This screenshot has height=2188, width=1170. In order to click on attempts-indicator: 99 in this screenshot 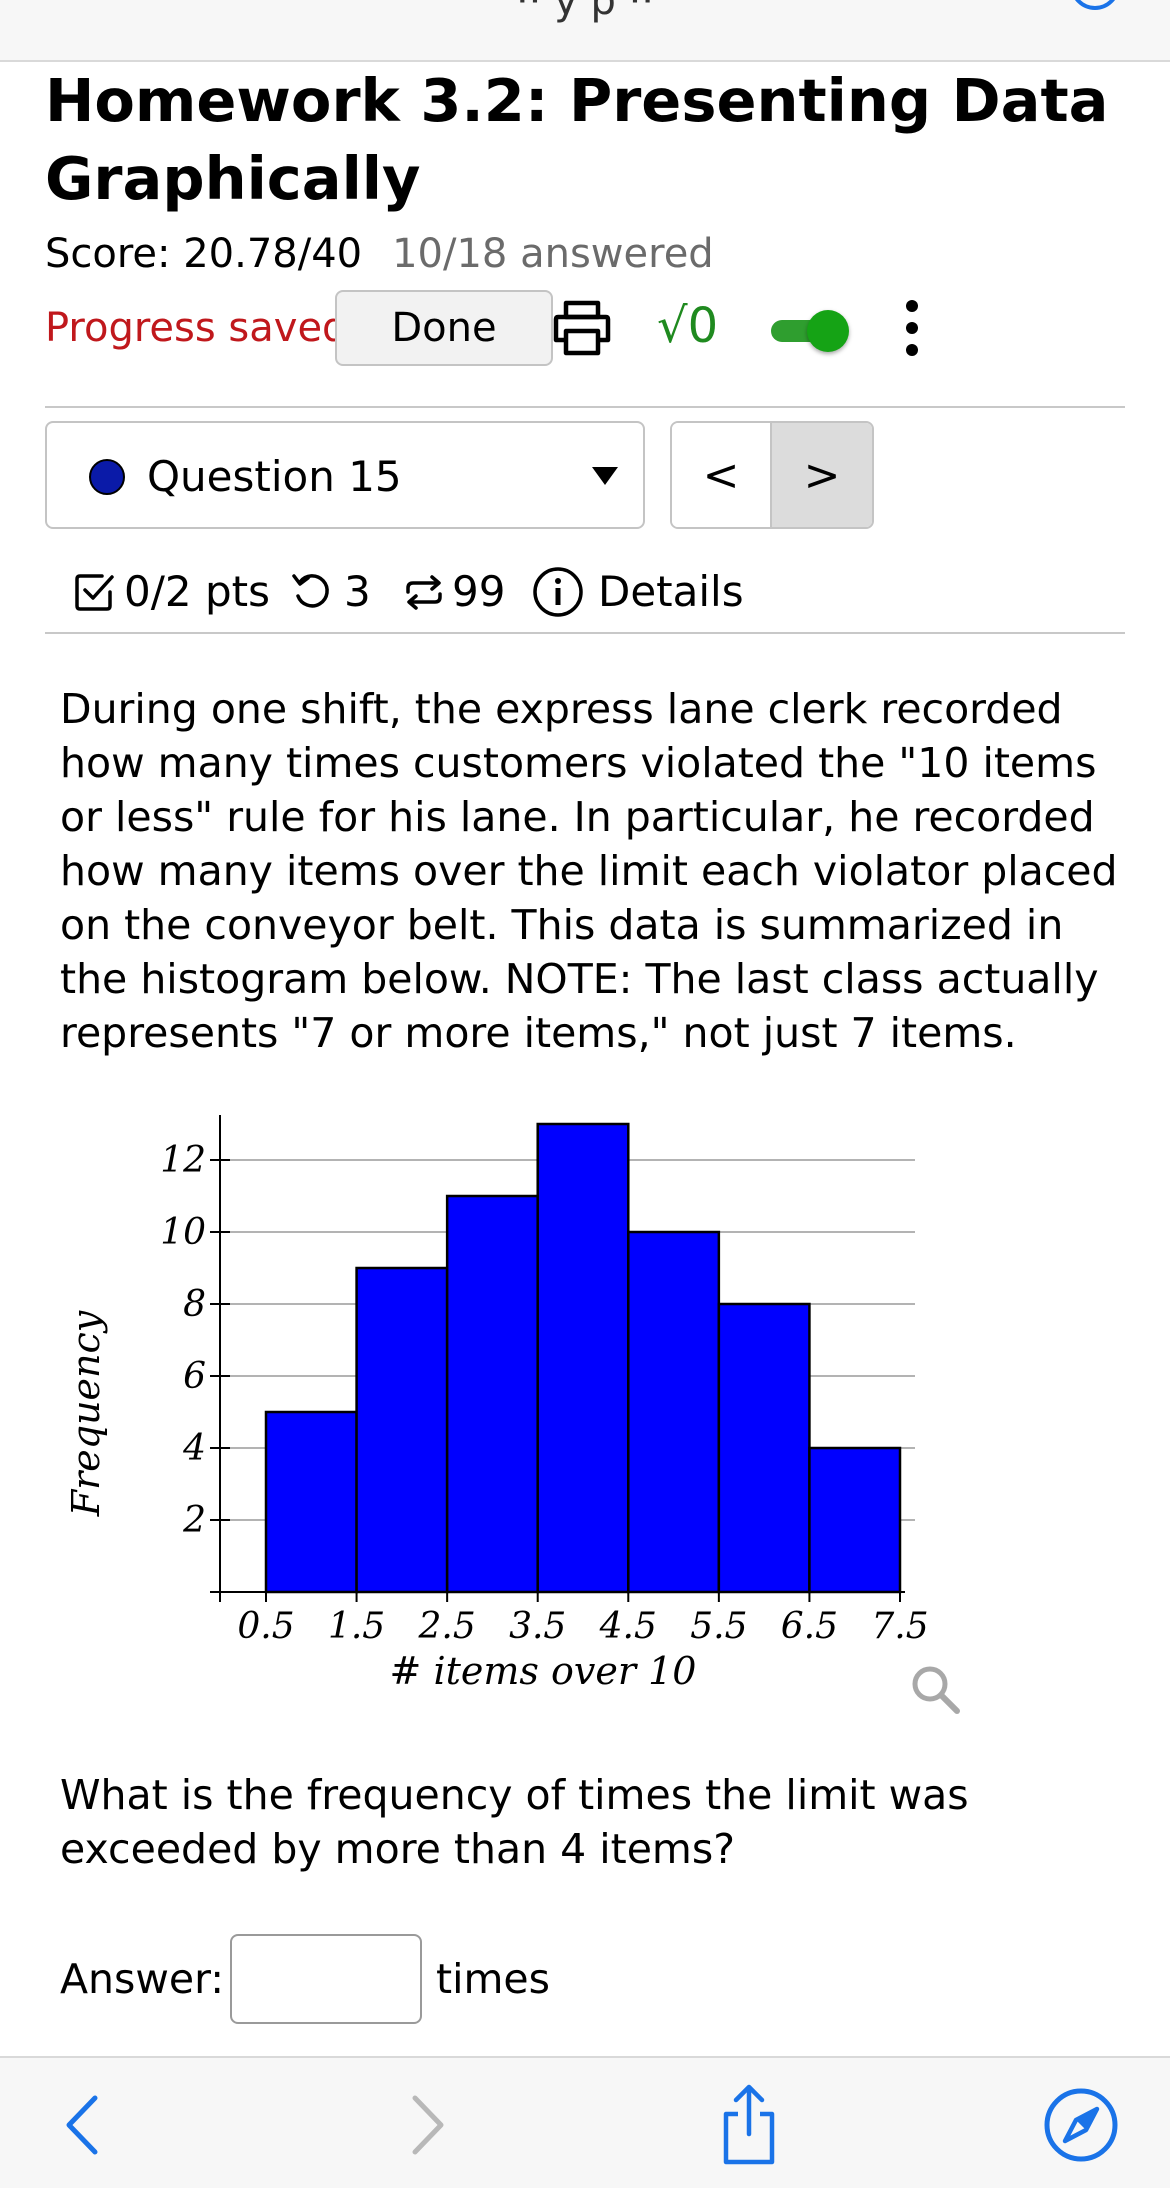, I will do `click(453, 592)`.